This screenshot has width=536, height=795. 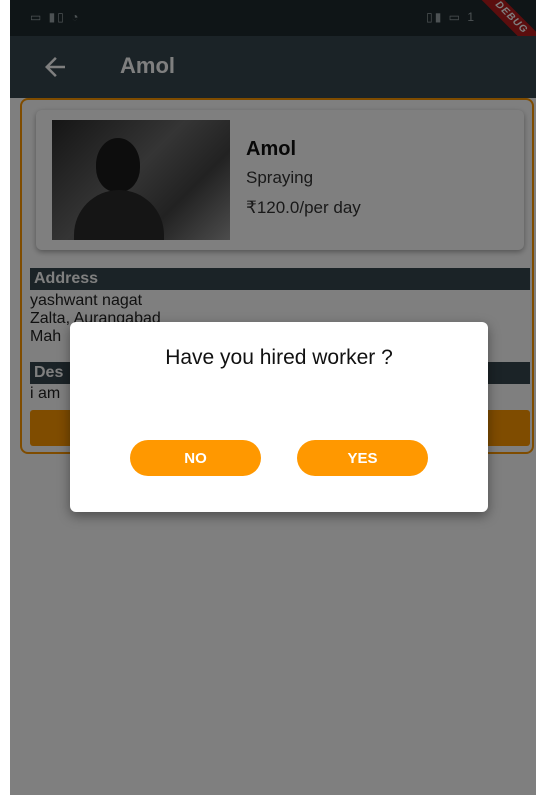 What do you see at coordinates (279, 357) in the screenshot?
I see `dialog-title: Have you hired worker ?` at bounding box center [279, 357].